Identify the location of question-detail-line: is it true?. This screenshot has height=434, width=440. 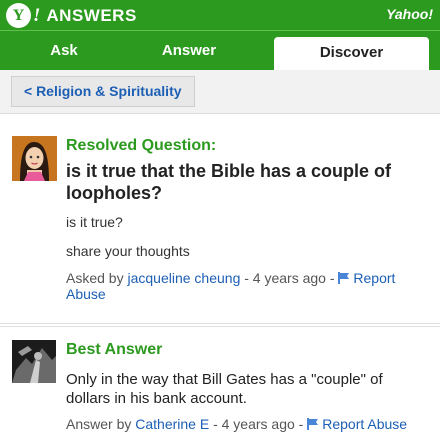
(94, 222).